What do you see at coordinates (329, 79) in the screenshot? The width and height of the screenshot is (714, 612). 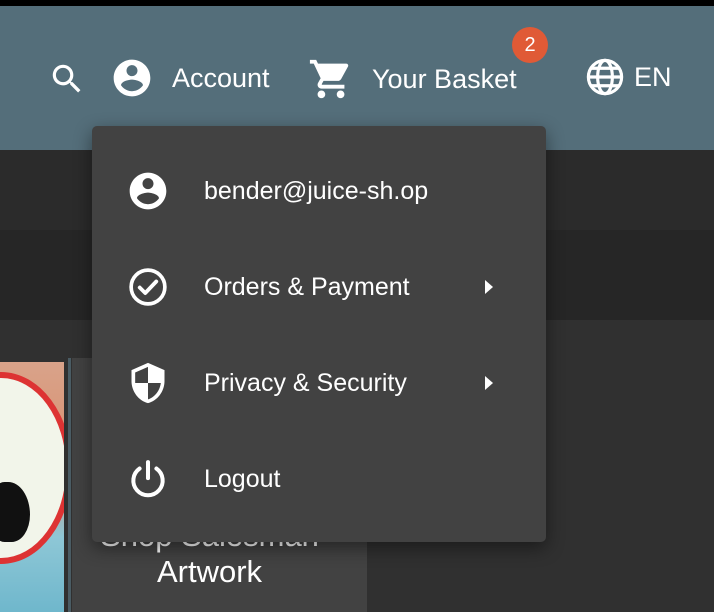 I see `shopping-cart-icon` at bounding box center [329, 79].